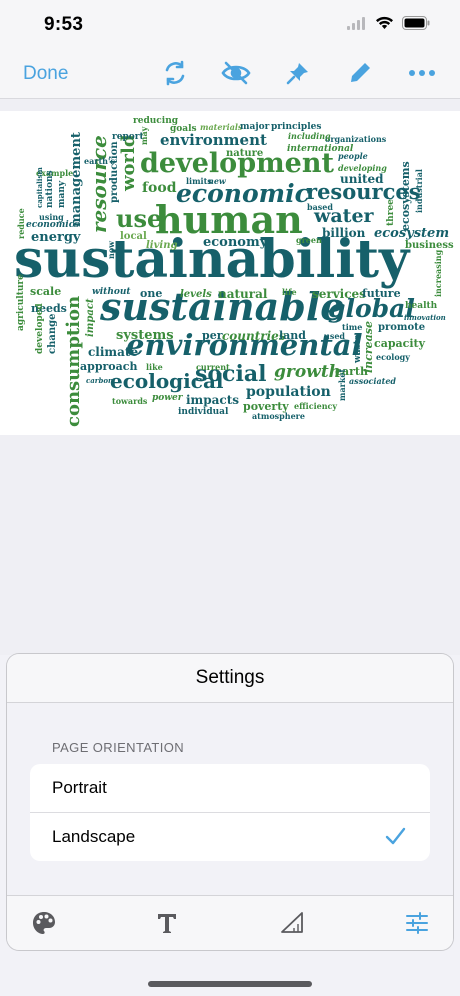 The image size is (460, 996). I want to click on word: world, so click(128, 162).